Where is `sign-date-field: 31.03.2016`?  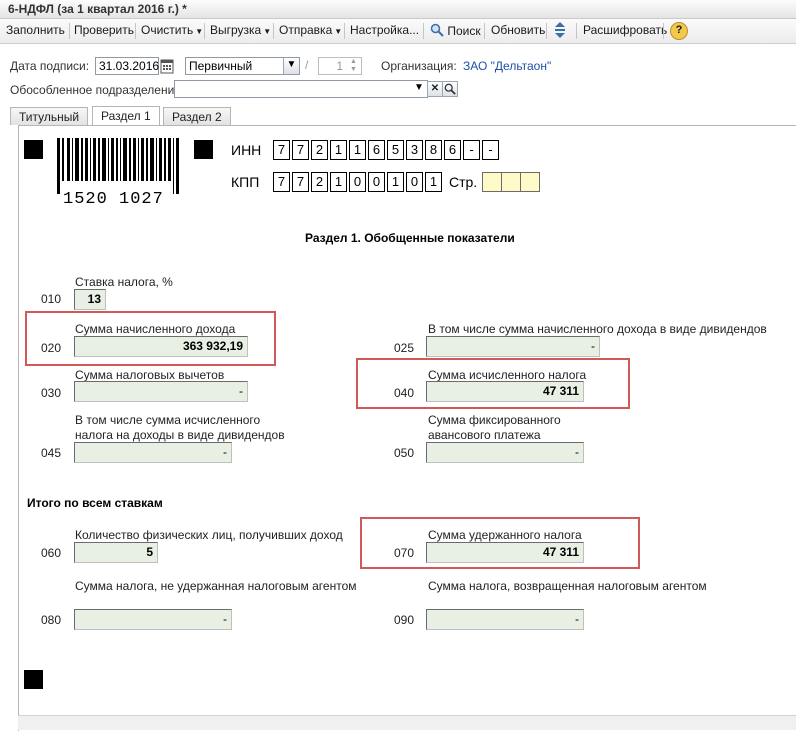
sign-date-field: 31.03.2016 is located at coordinates (127, 66).